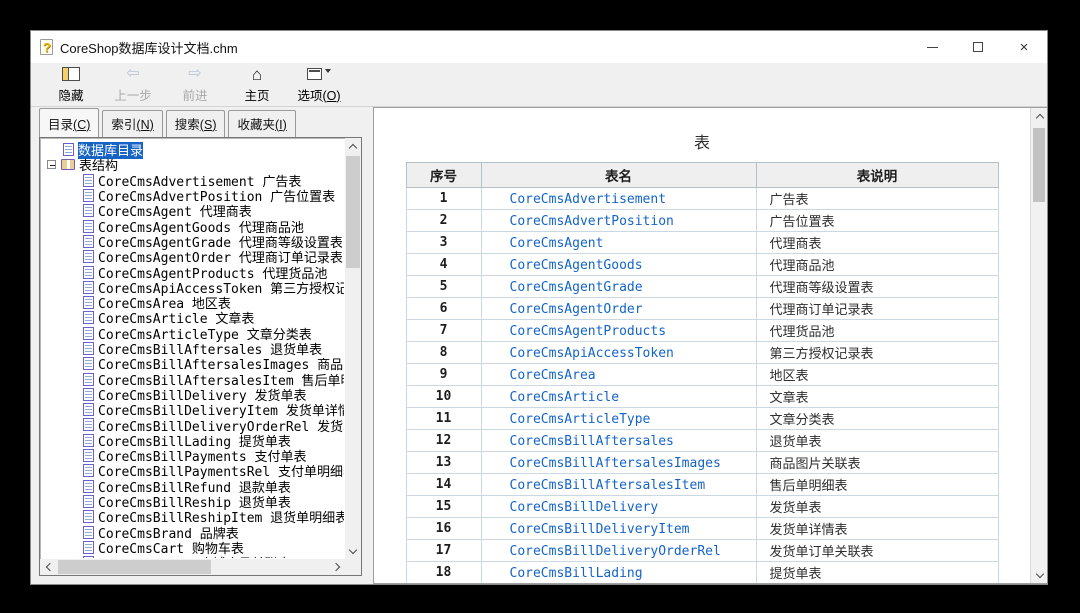 The width and height of the screenshot is (1080, 613). I want to click on options-button: 选项O, so click(319, 85).